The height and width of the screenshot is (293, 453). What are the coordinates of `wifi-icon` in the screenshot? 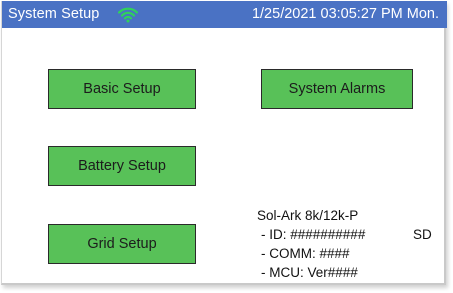 It's located at (128, 15).